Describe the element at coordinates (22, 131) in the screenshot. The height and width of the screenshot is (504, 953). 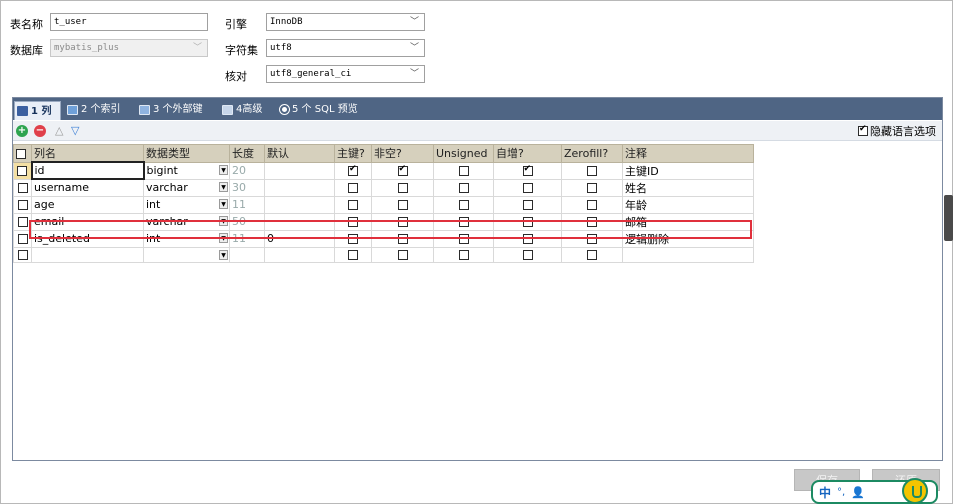
I see `add-row-icon: +` at that location.